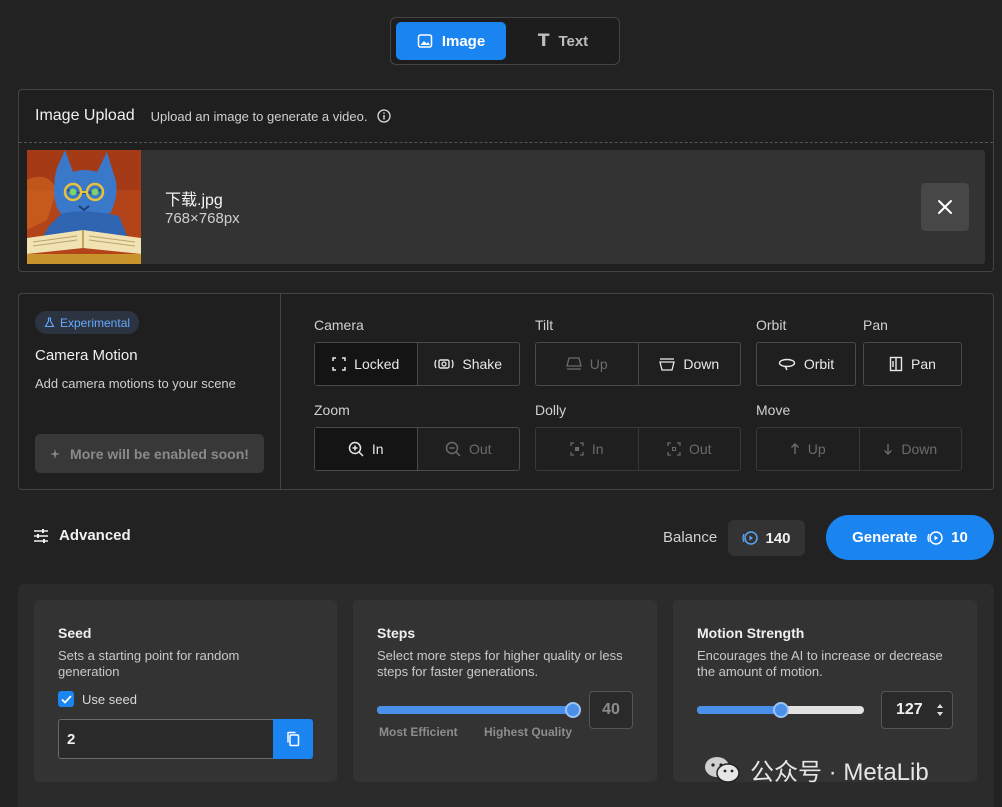 Image resolution: width=1002 pixels, height=807 pixels. Describe the element at coordinates (332, 410) in the screenshot. I see `zoom-group-label: Zoom` at that location.